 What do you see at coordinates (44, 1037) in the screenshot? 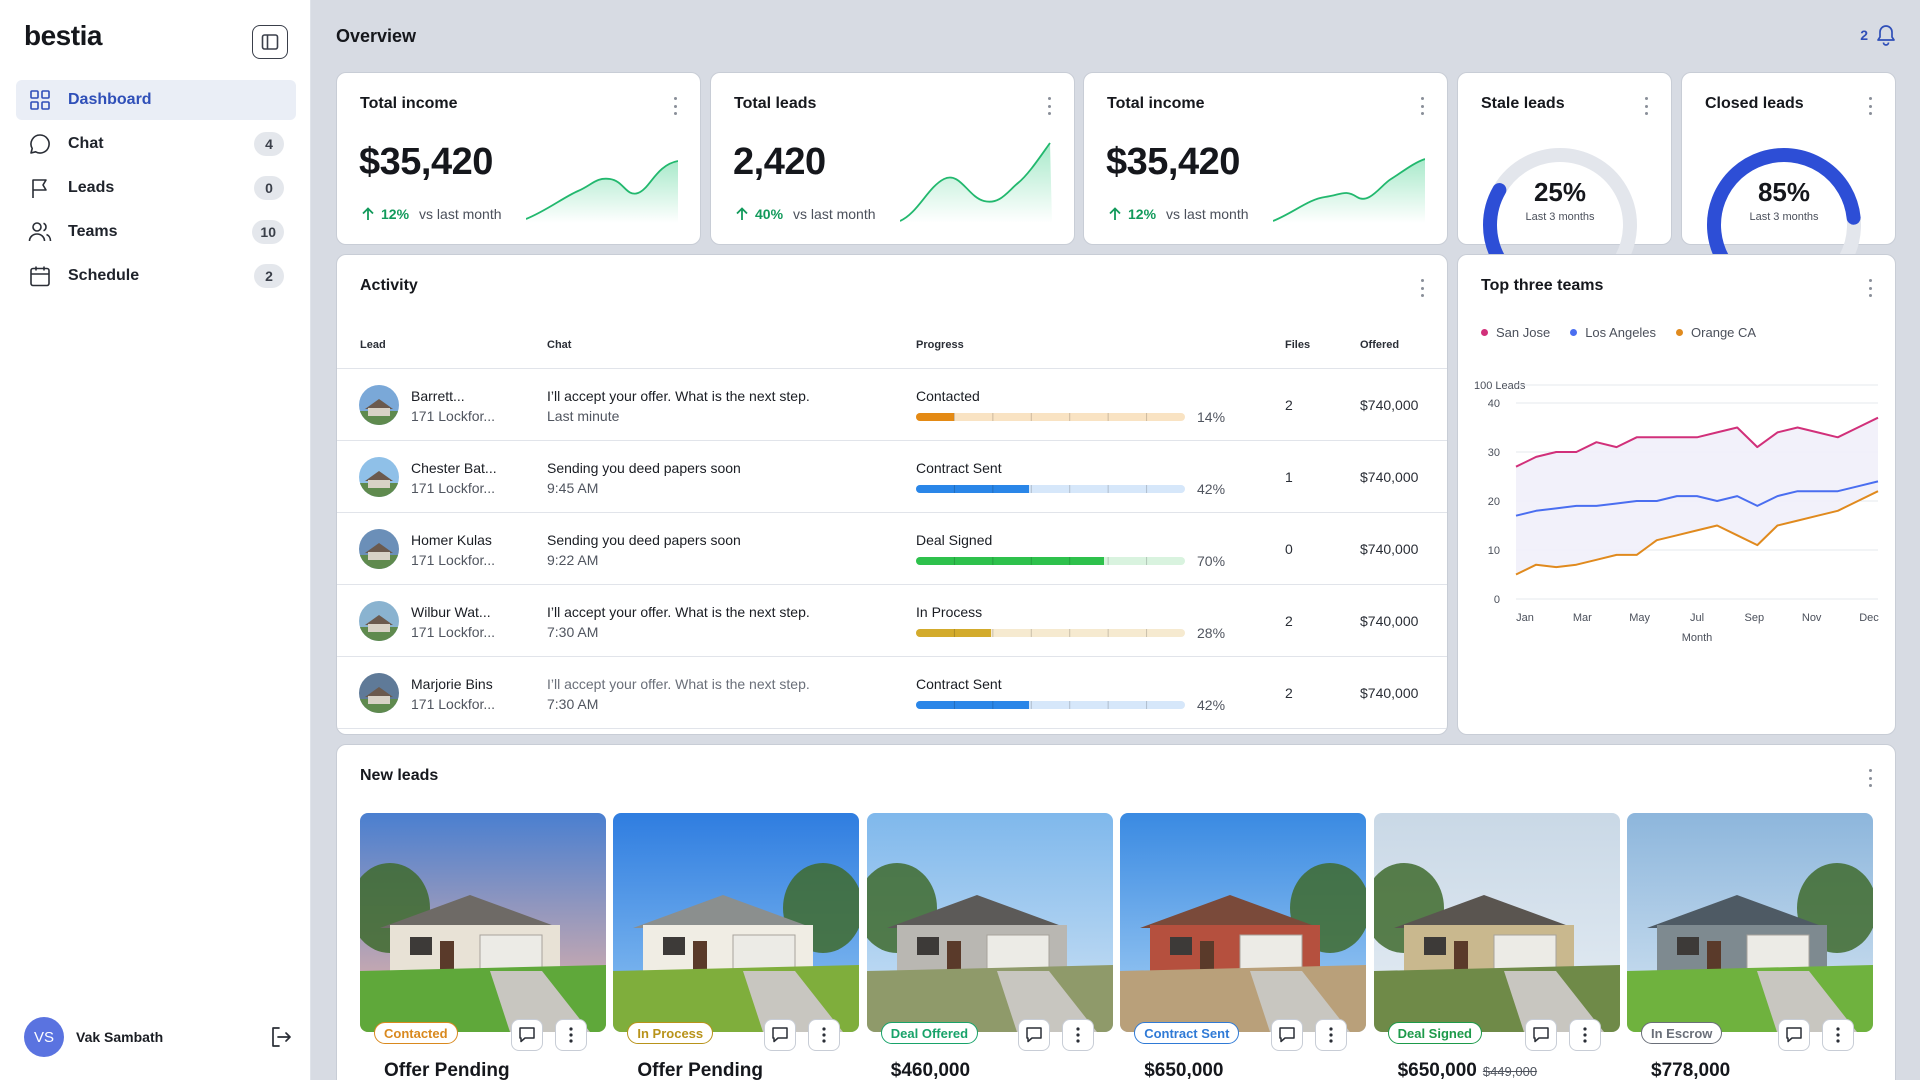
I see `avatar: VS` at bounding box center [44, 1037].